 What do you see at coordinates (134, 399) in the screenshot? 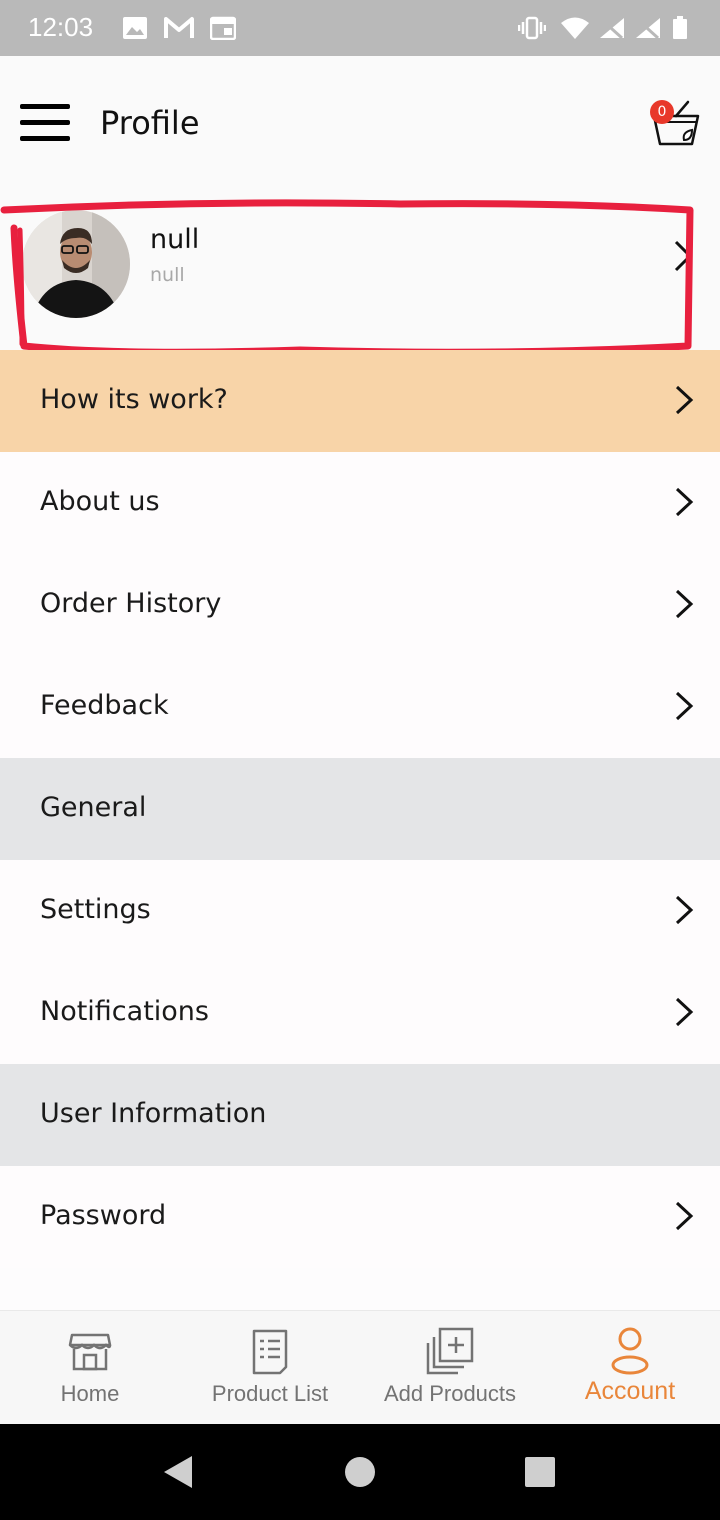
I see `menu-label: How its work?` at bounding box center [134, 399].